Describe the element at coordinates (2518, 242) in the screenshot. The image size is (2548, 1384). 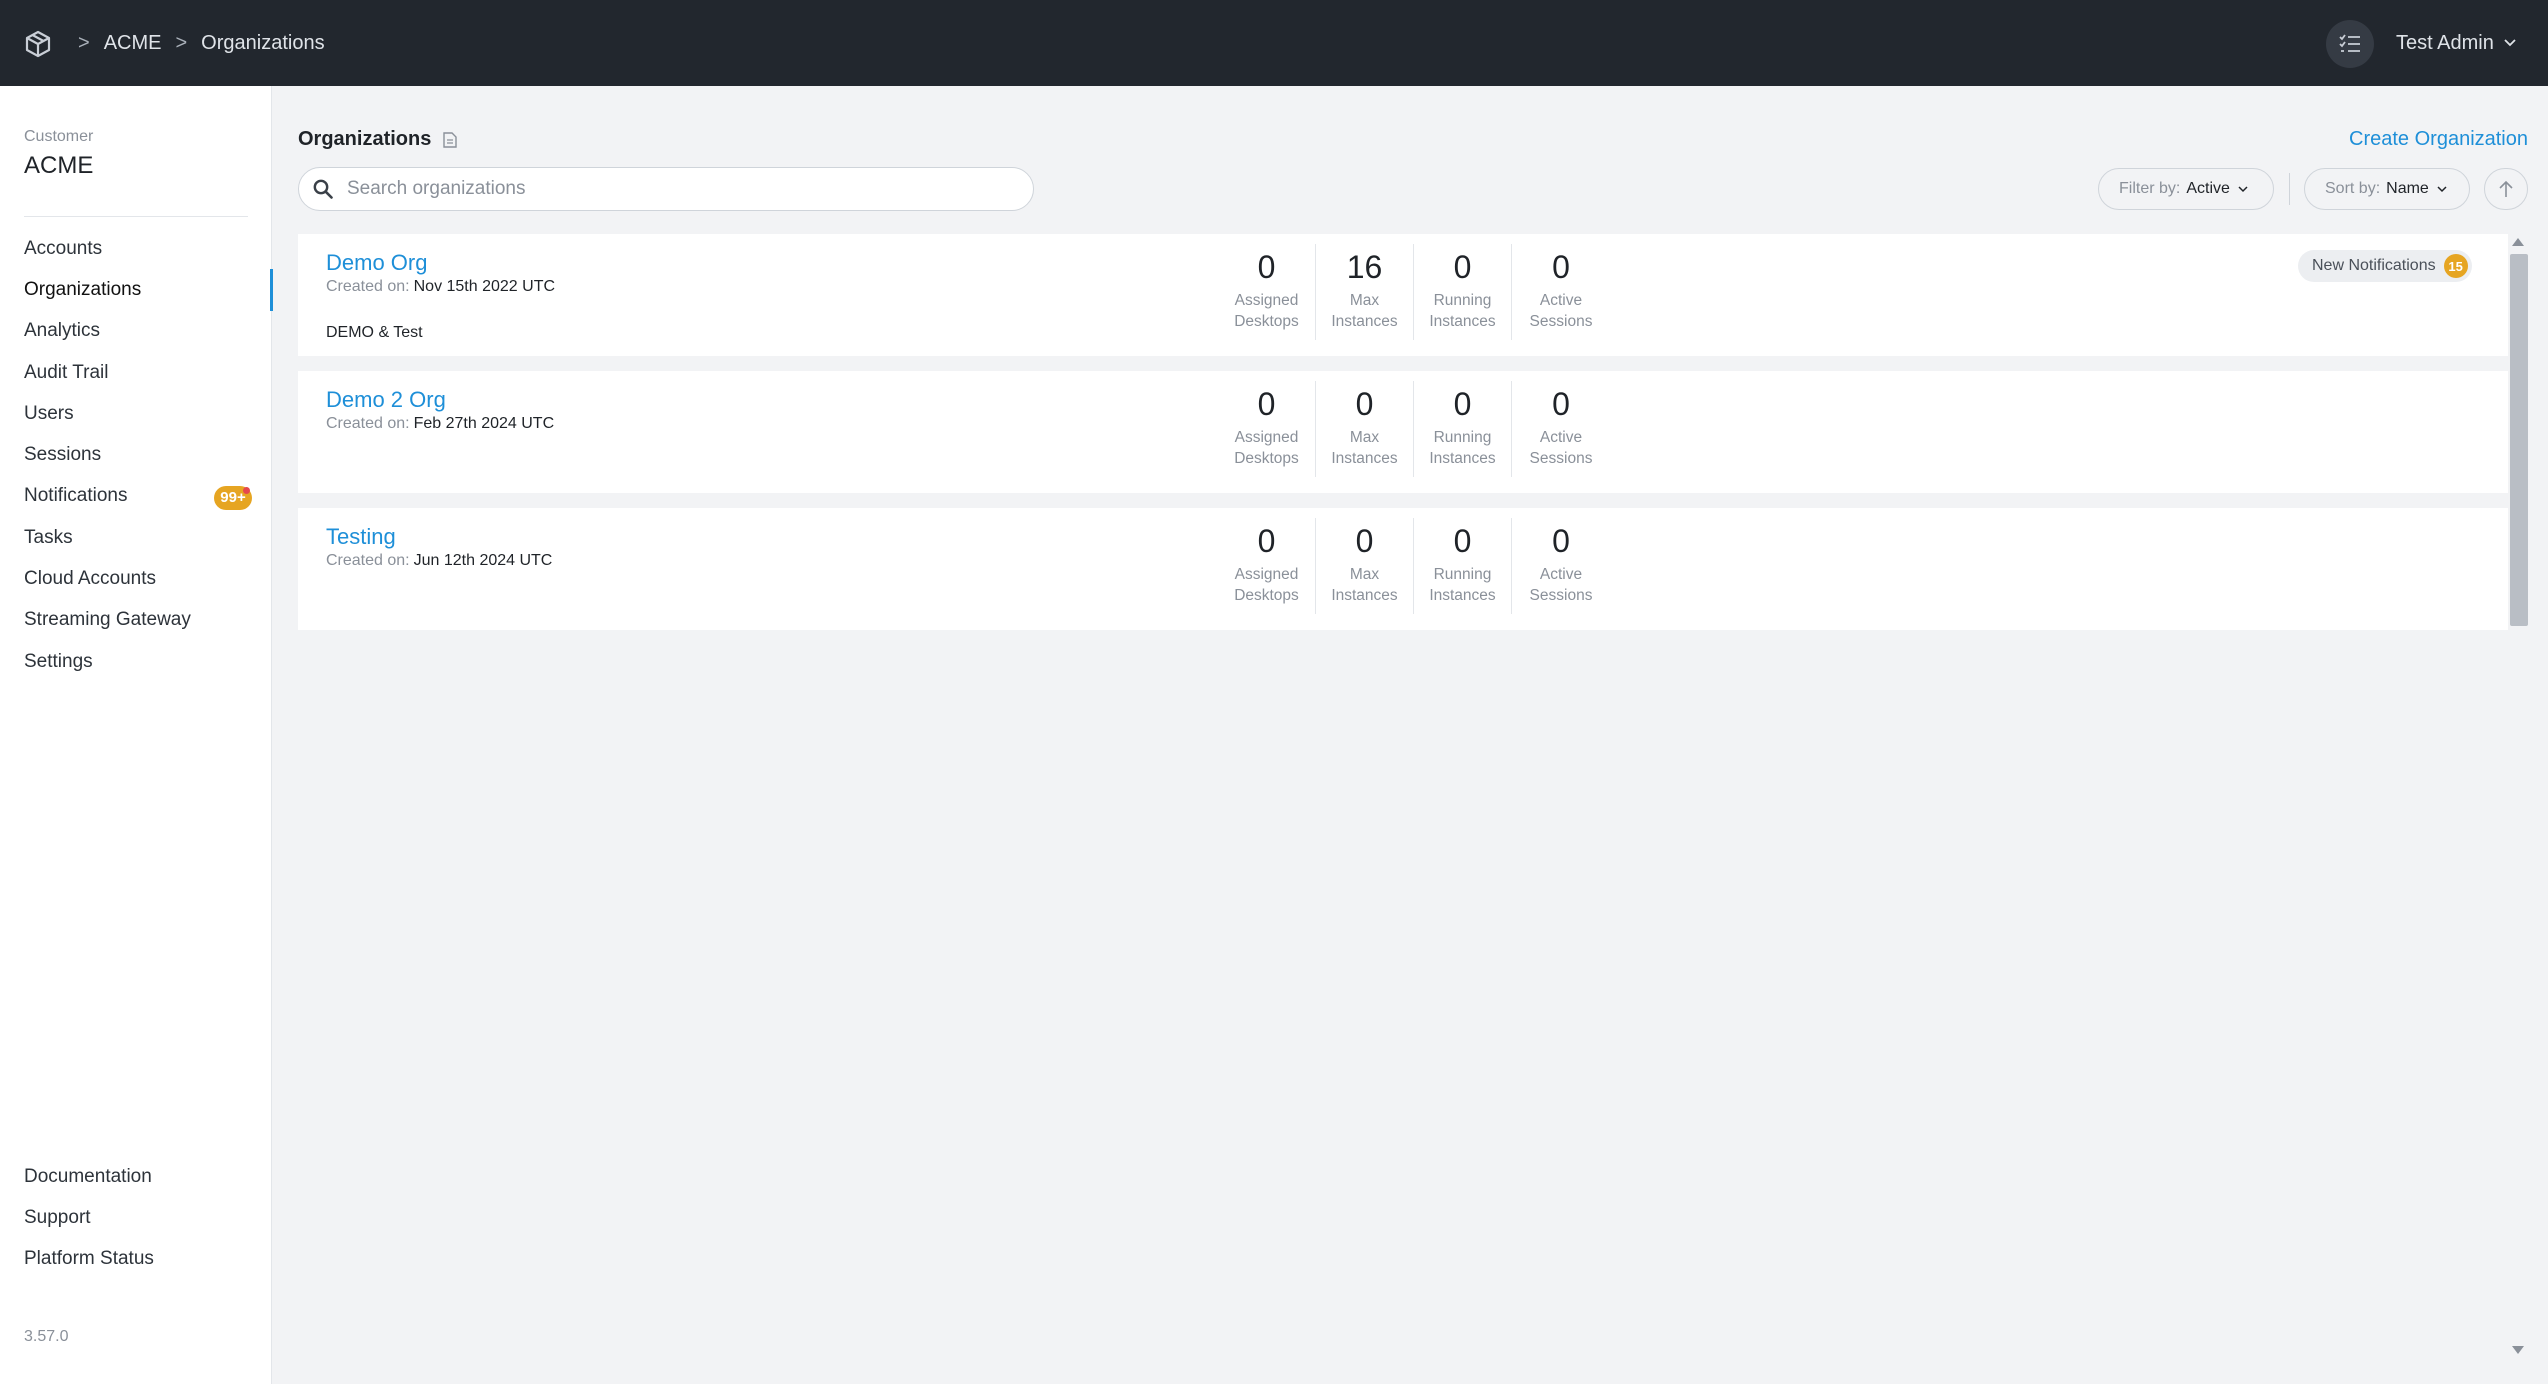
I see `scroll-up-arrow-icon` at that location.